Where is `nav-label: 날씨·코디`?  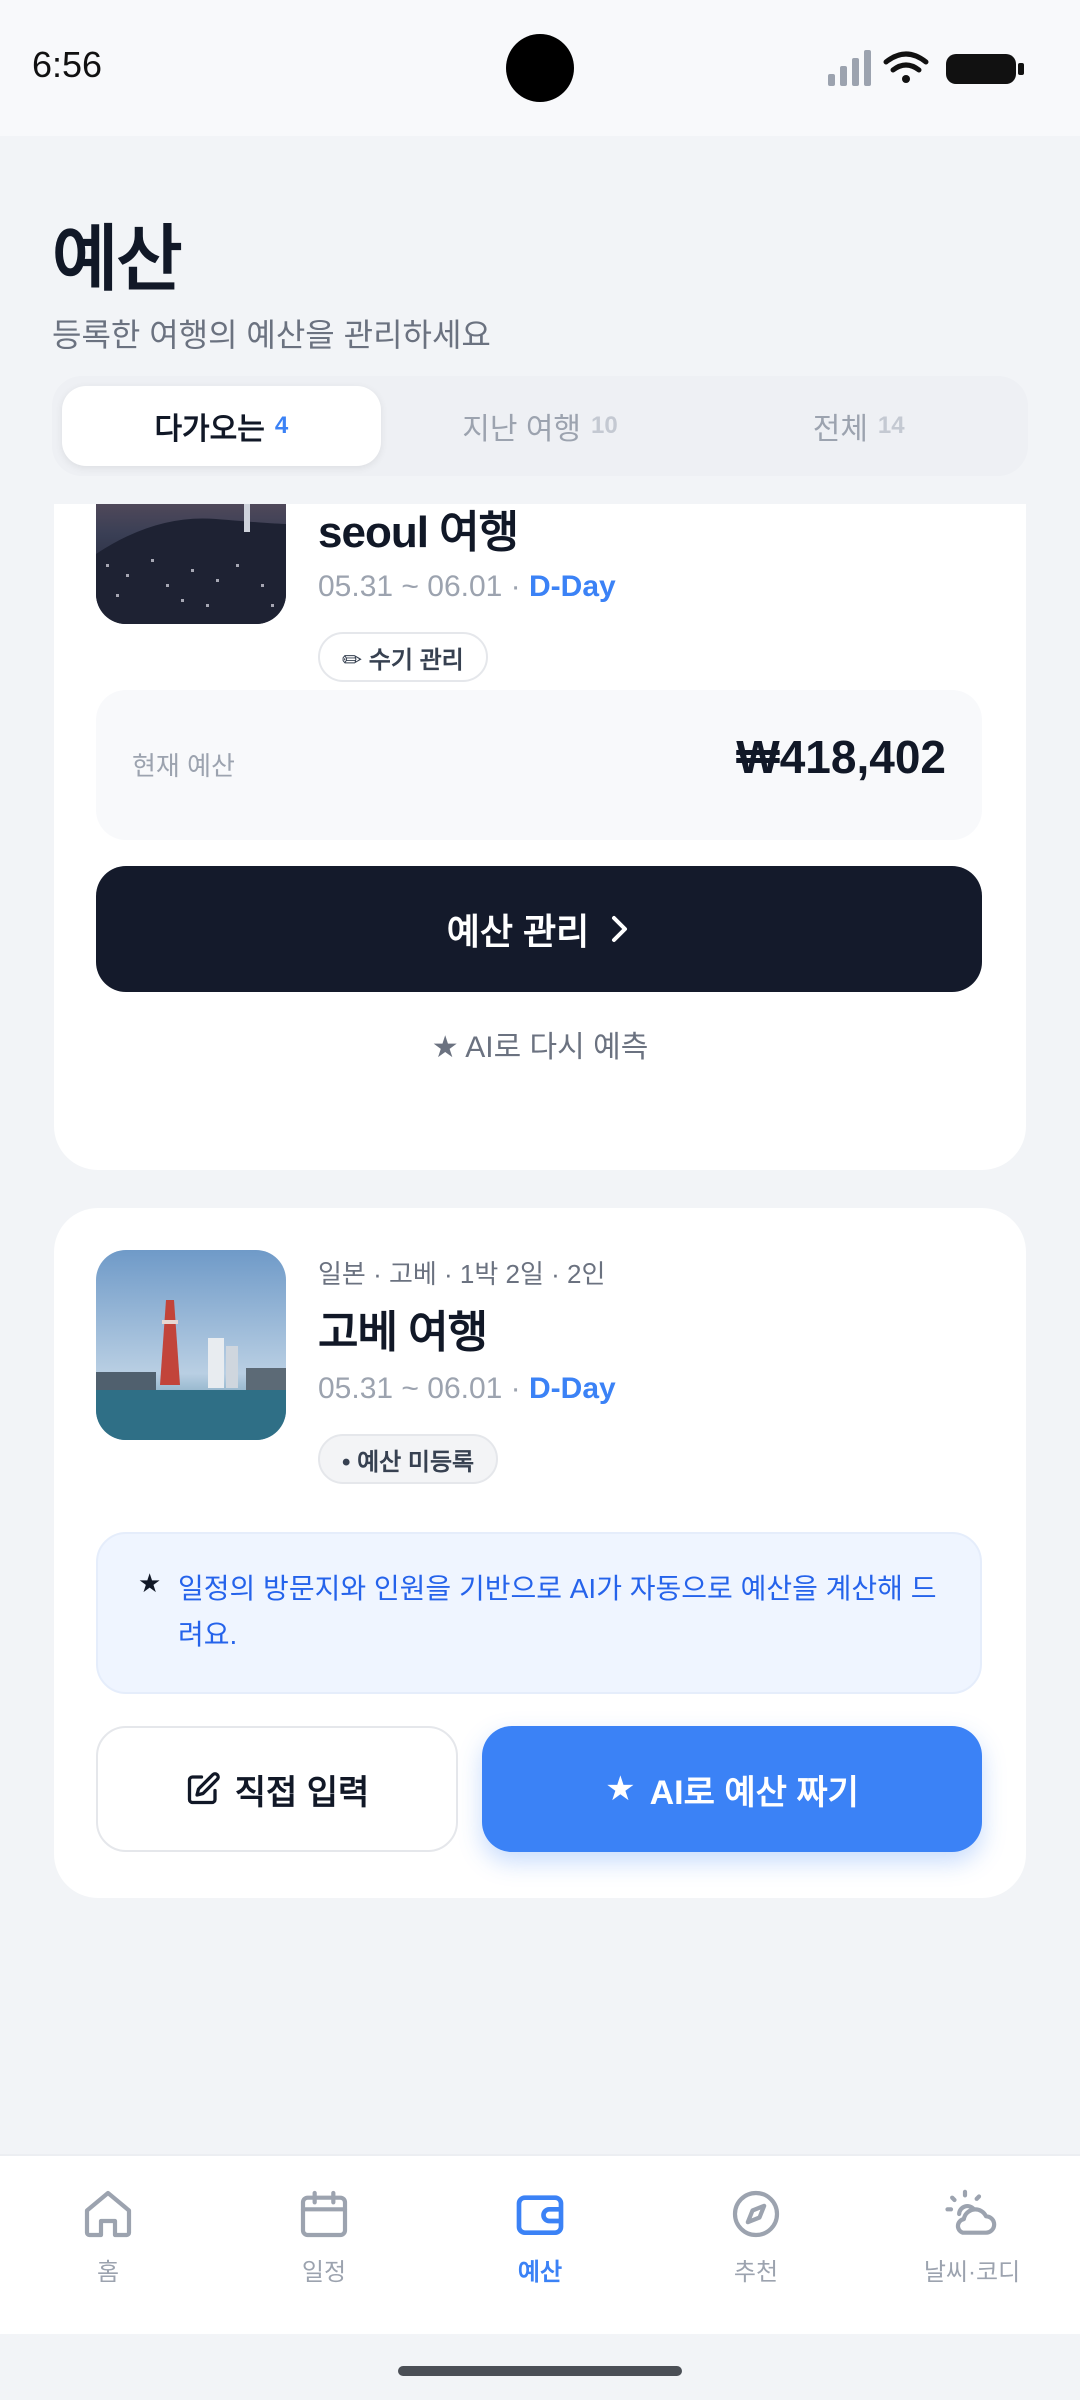
nav-label: 날씨·코디 is located at coordinates (972, 2272).